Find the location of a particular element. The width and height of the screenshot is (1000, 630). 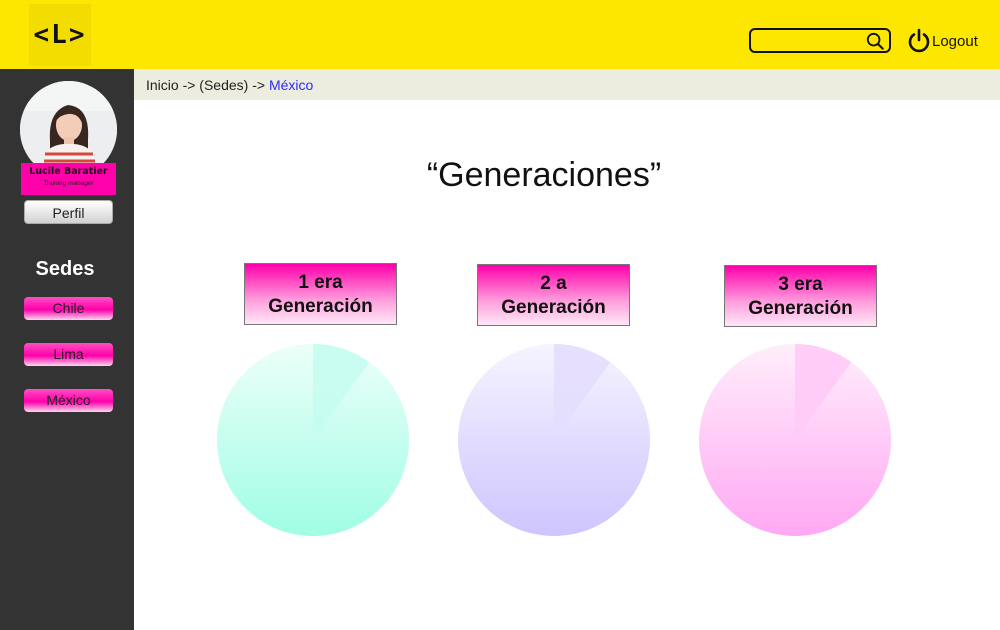

breadcrumb-path: Inicio -> (Sedes) -> is located at coordinates (207, 85).